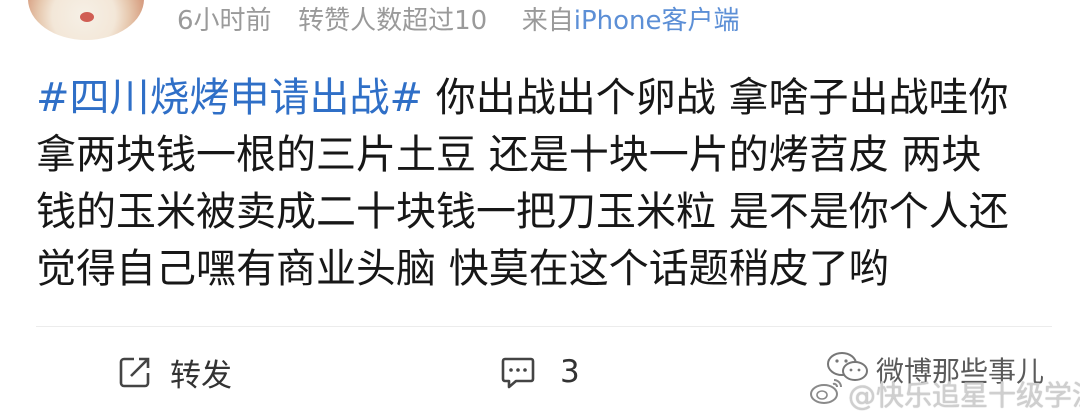 This screenshot has width=1080, height=414. I want to click on post-line-2: 拿两块钱一根的三片土豆 还是十块一片的烤苕皮 两块, so click(509, 155).